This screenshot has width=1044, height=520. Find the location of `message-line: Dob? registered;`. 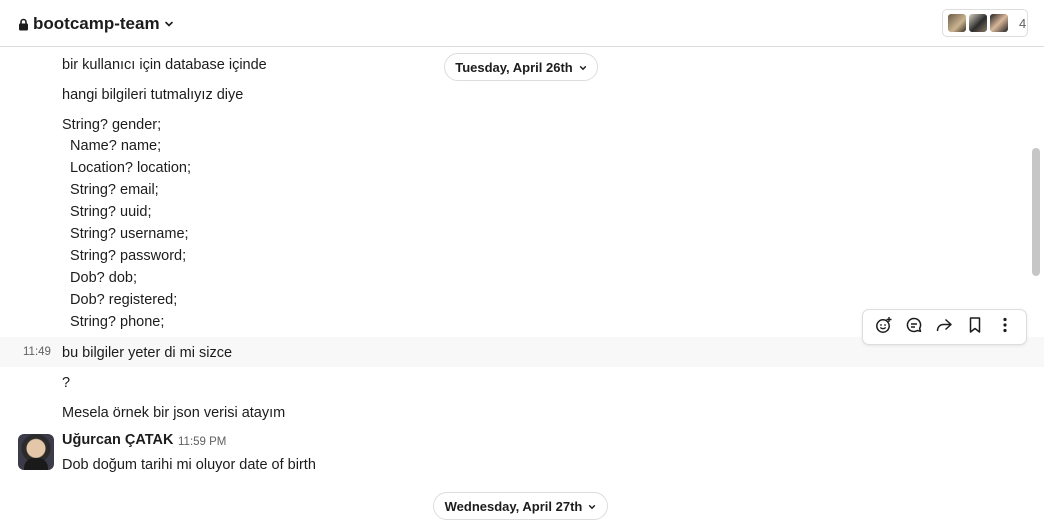

message-line: Dob? registered; is located at coordinates (120, 300).